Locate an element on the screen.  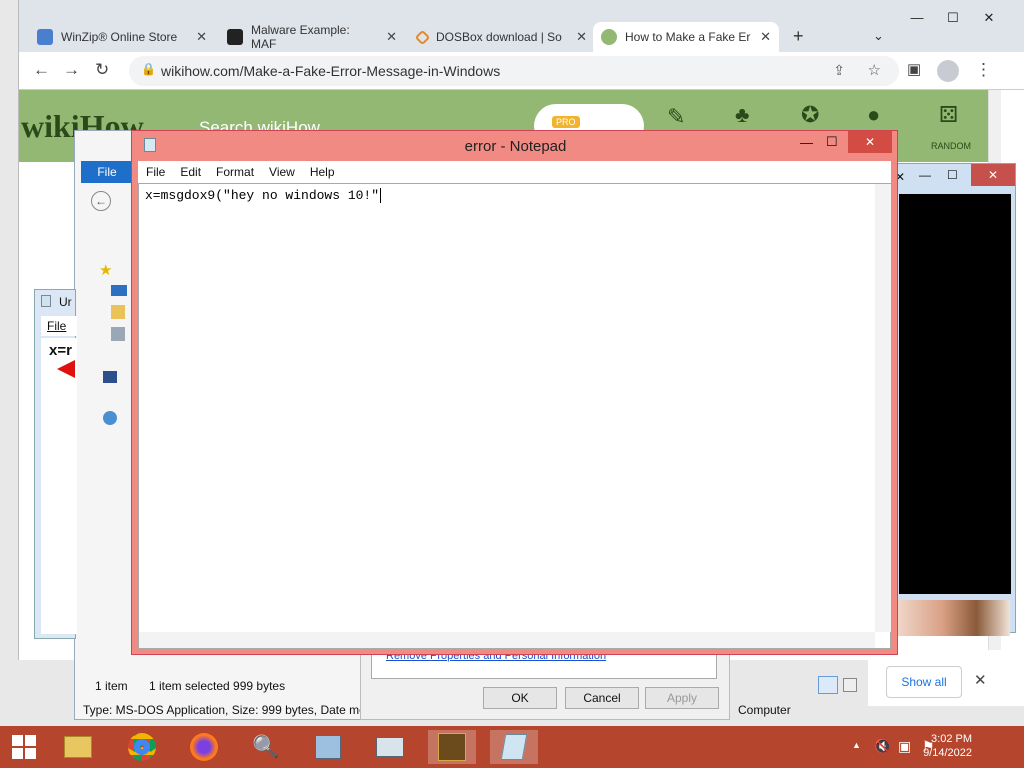
start-button is located at coordinates (24, 747).